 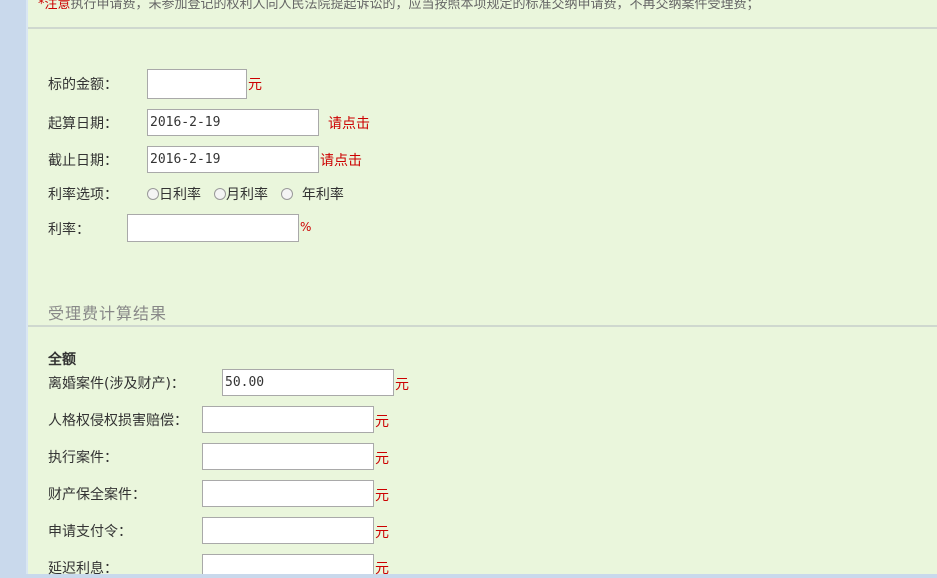 What do you see at coordinates (83, 161) in the screenshot?
I see `end-date-label: 截止日期：` at bounding box center [83, 161].